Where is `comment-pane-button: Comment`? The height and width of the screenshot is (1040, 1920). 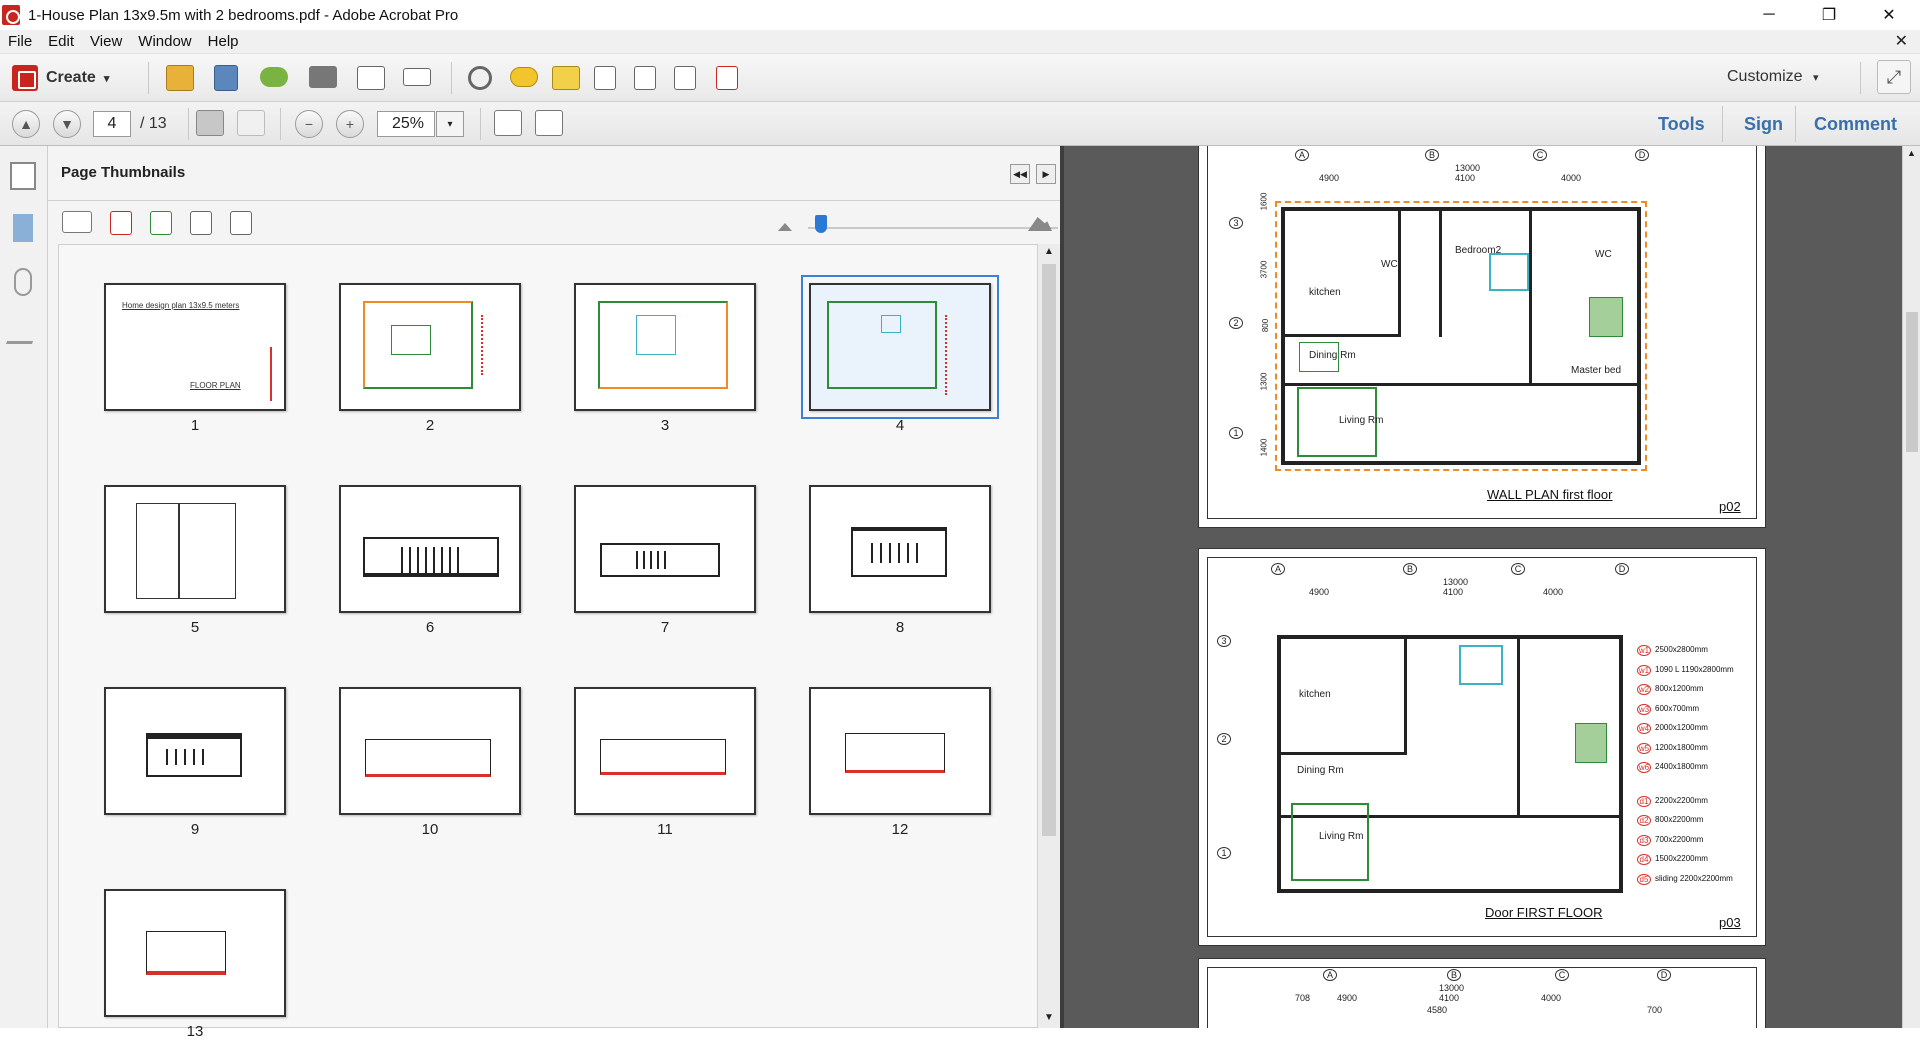 comment-pane-button: Comment is located at coordinates (1855, 124).